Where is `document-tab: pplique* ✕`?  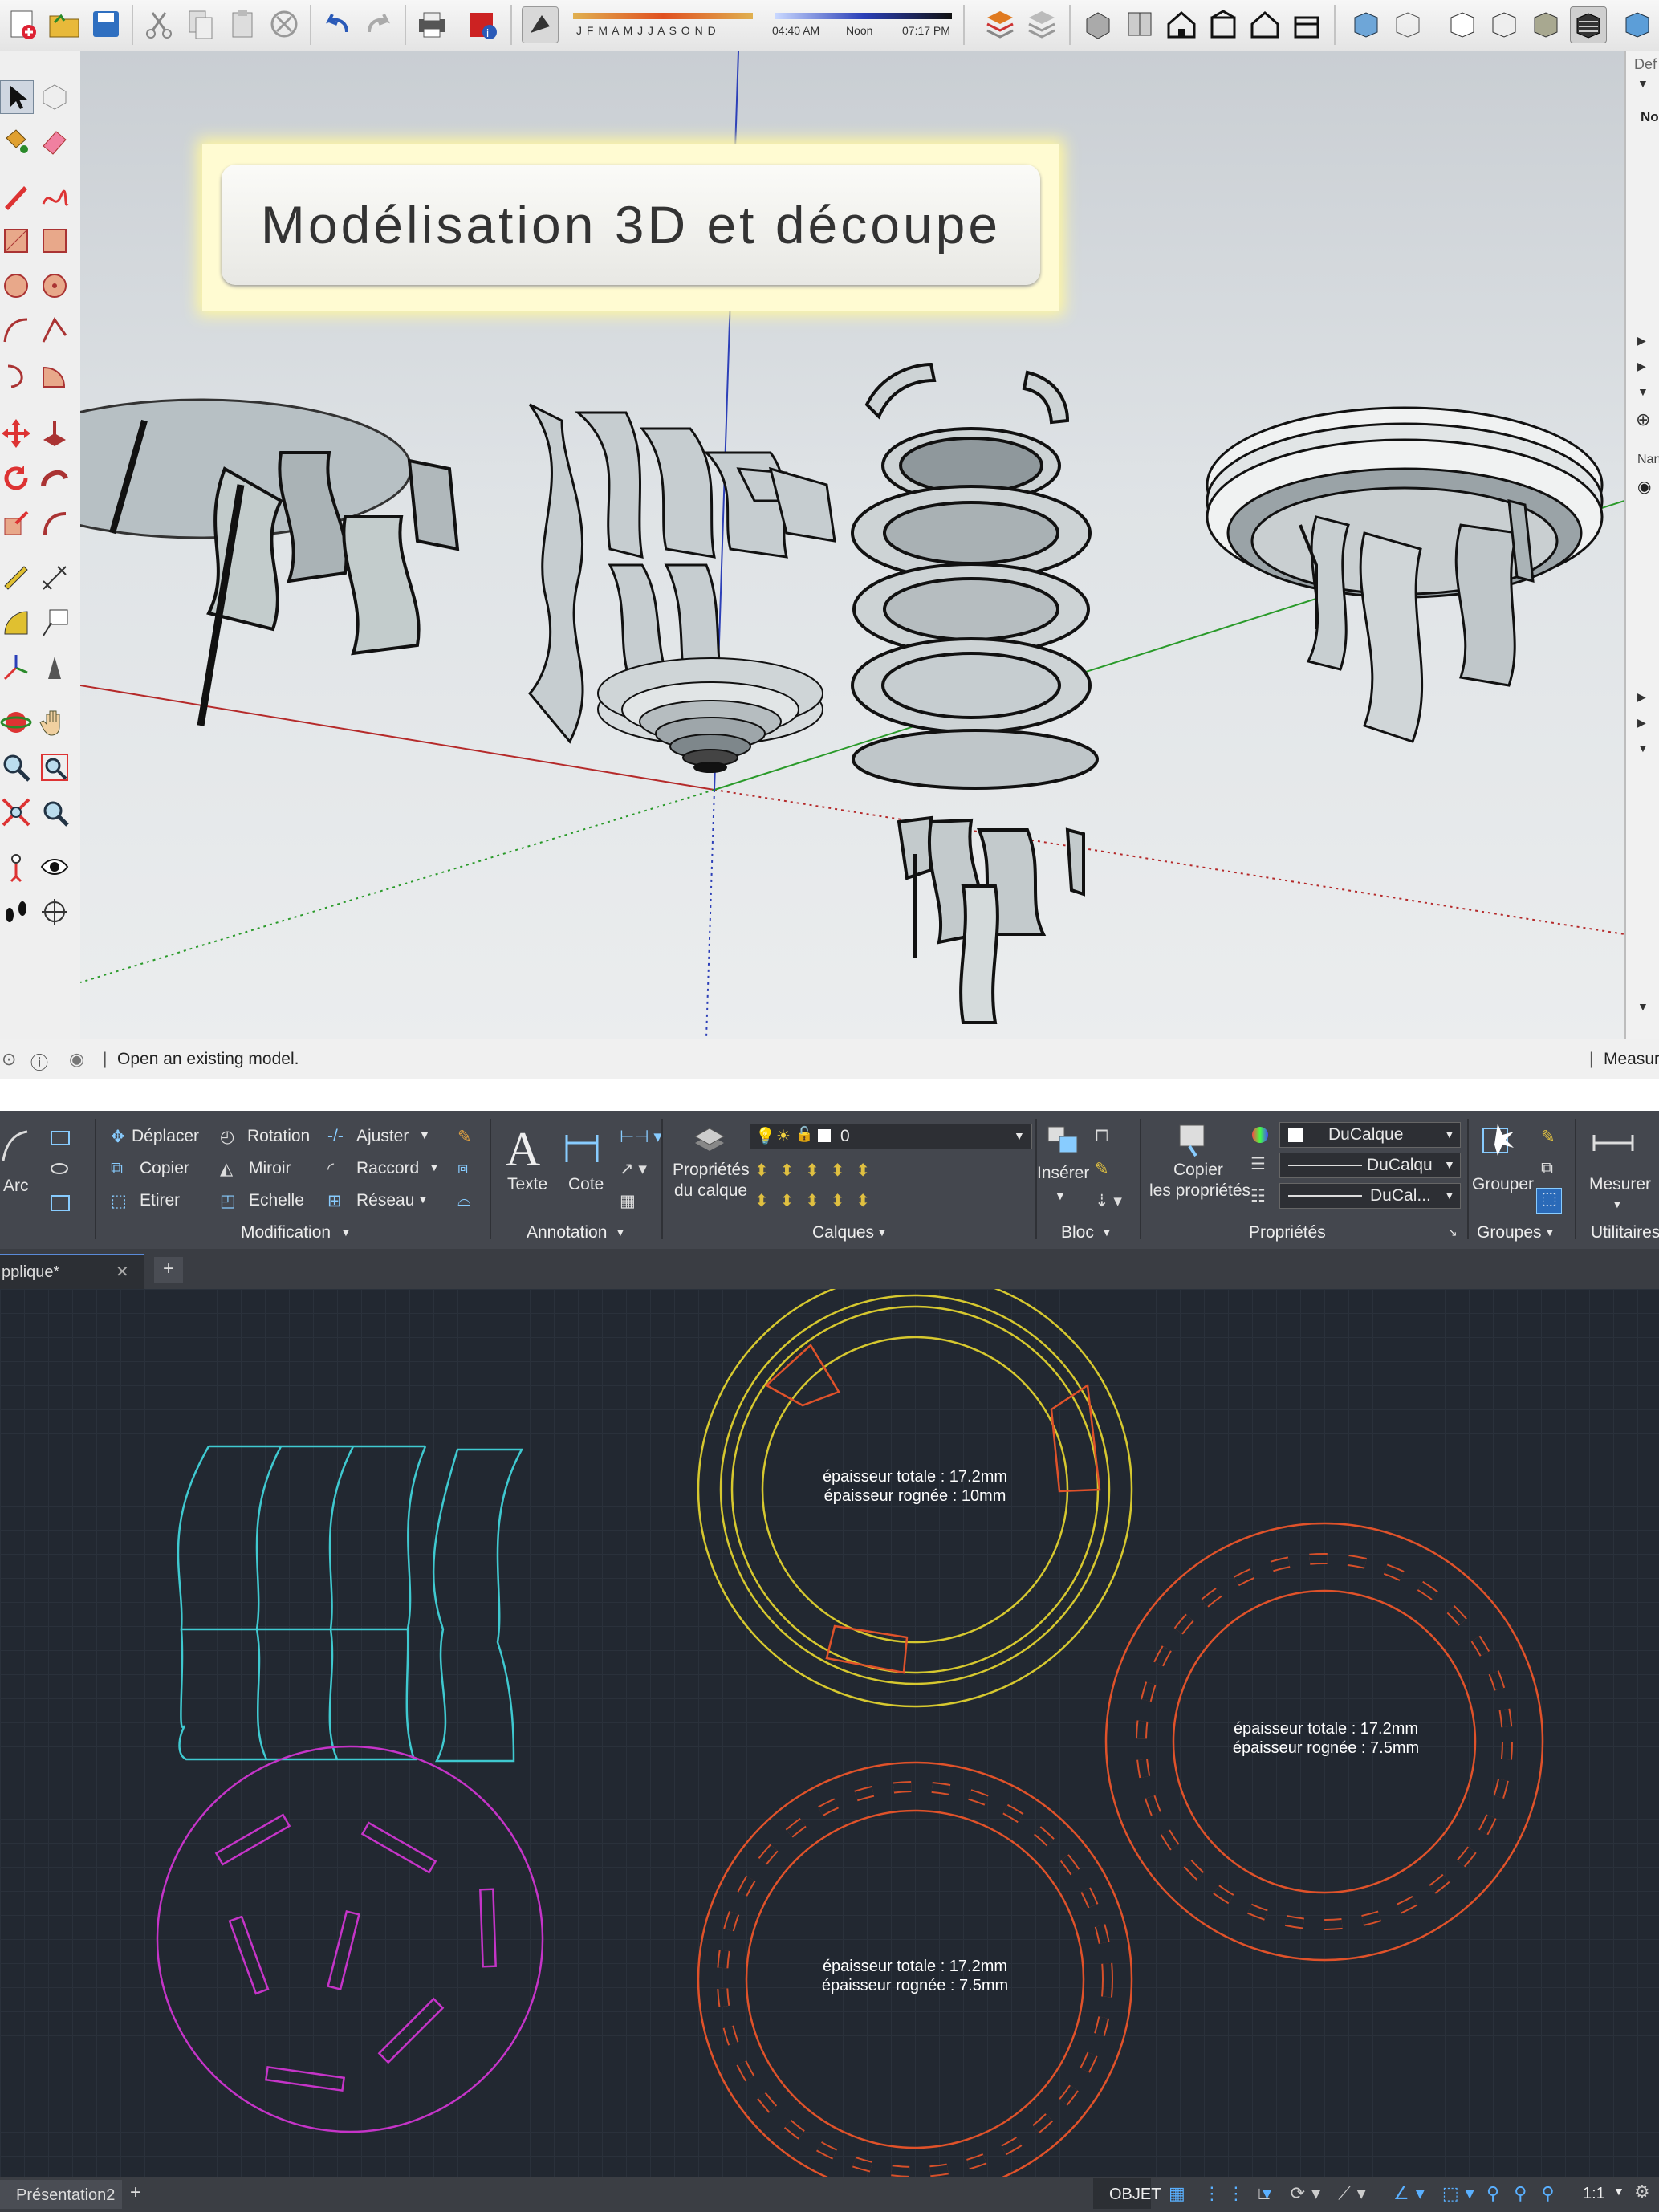
document-tab: pplique* ✕ is located at coordinates (72, 1271).